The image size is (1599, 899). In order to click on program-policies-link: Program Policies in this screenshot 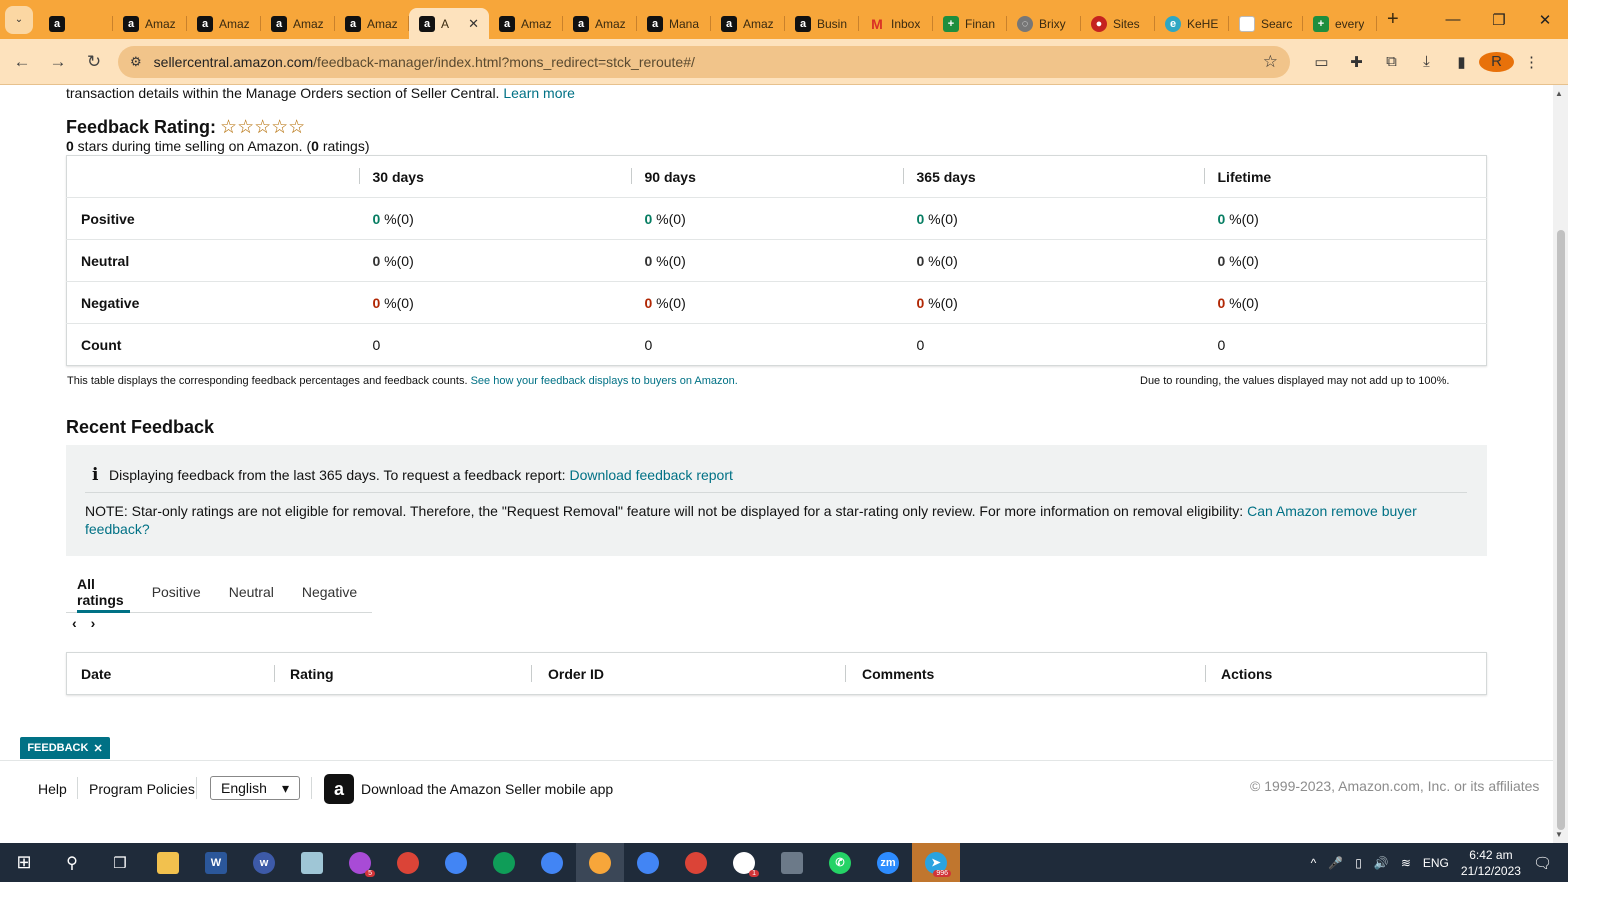, I will do `click(142, 789)`.